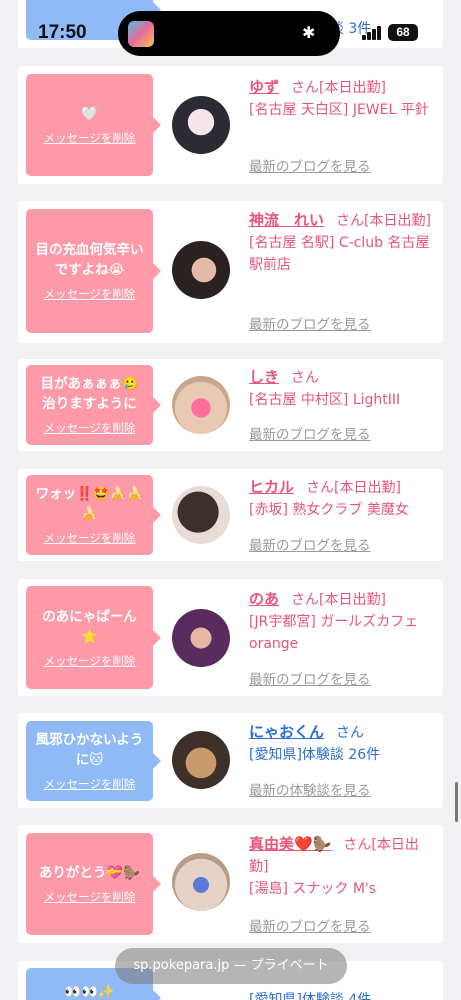 The height and width of the screenshot is (1000, 461). Describe the element at coordinates (343, 388) in the screenshot. I see `card-info: しき さん [名古屋 中村区] LightIII` at that location.